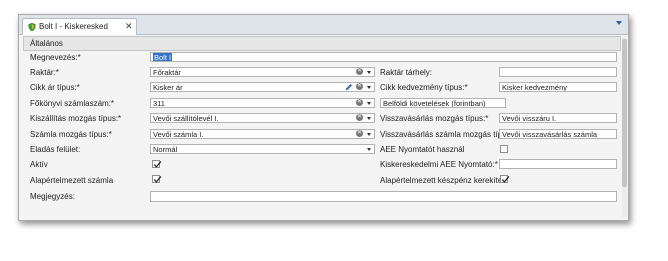 The width and height of the screenshot is (668, 261). Describe the element at coordinates (558, 87) in the screenshot. I see `cikk-kedvezmeny-tipus-input: Kisker kedvezmény` at that location.